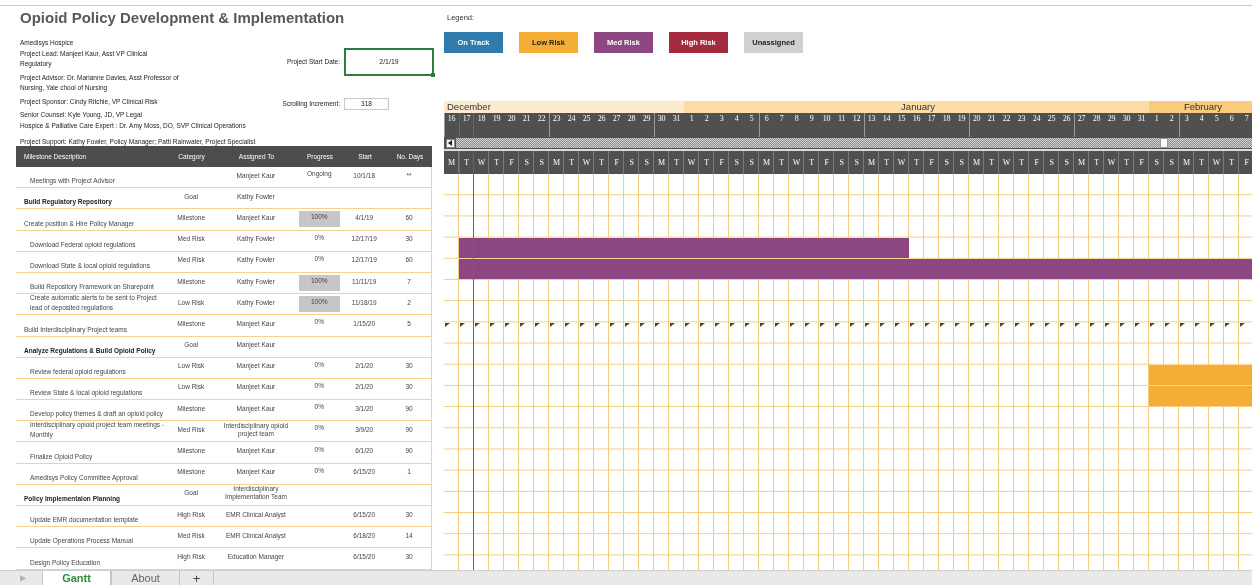  What do you see at coordinates (886, 119) in the screenshot?
I see `day-number: 14` at bounding box center [886, 119].